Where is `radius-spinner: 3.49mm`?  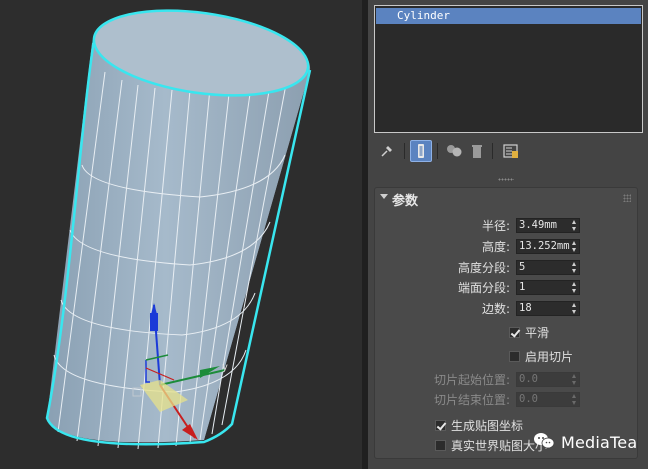 radius-spinner: 3.49mm is located at coordinates (548, 225).